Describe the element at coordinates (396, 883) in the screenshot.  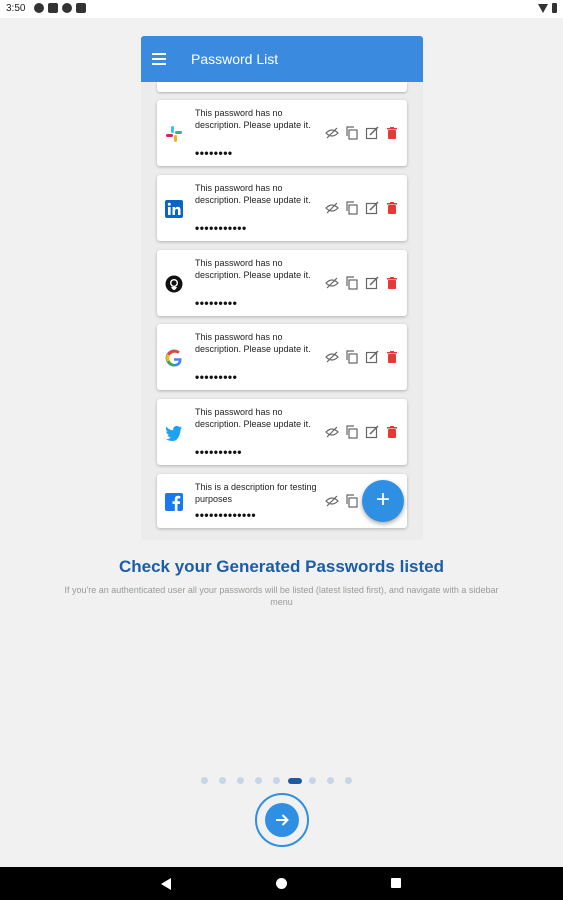
I see `recent-apps-icon` at that location.